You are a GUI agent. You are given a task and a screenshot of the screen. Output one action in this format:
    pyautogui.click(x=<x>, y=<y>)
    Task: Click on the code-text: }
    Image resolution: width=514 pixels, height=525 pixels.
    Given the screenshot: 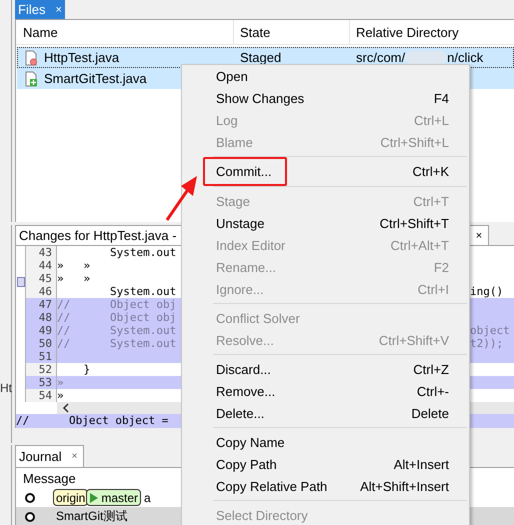 What is the action you would take?
    pyautogui.click(x=86, y=369)
    